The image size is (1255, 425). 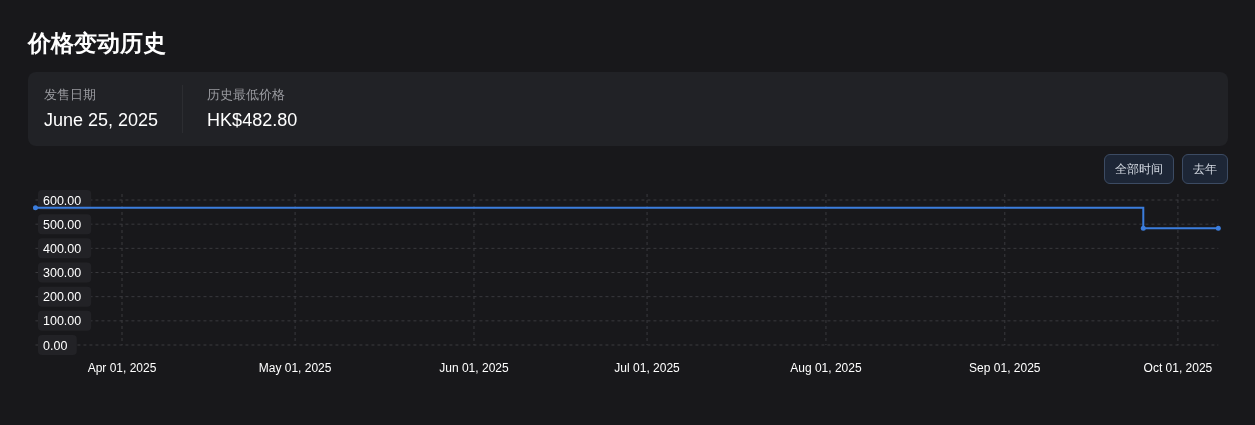 I want to click on y-tick-label: 0.00, so click(x=55, y=345).